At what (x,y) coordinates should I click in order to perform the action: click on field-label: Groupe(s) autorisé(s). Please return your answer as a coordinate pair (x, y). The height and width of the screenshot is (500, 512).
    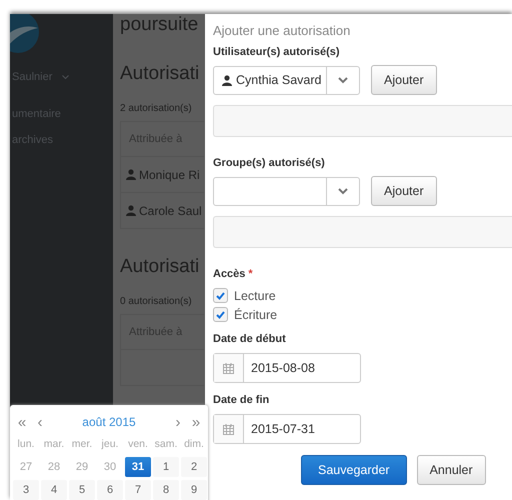
    Looking at the image, I should click on (269, 164).